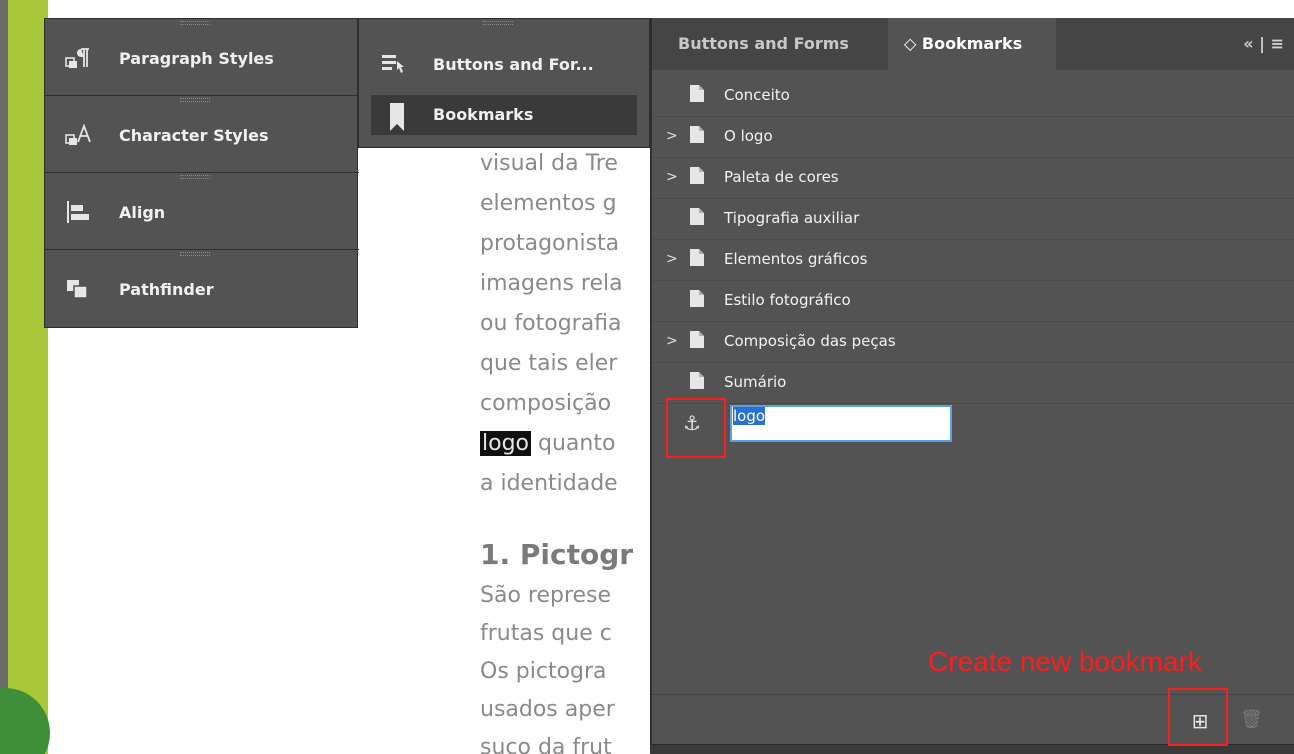  Describe the element at coordinates (78, 134) in the screenshot. I see `character-styles-icon` at that location.